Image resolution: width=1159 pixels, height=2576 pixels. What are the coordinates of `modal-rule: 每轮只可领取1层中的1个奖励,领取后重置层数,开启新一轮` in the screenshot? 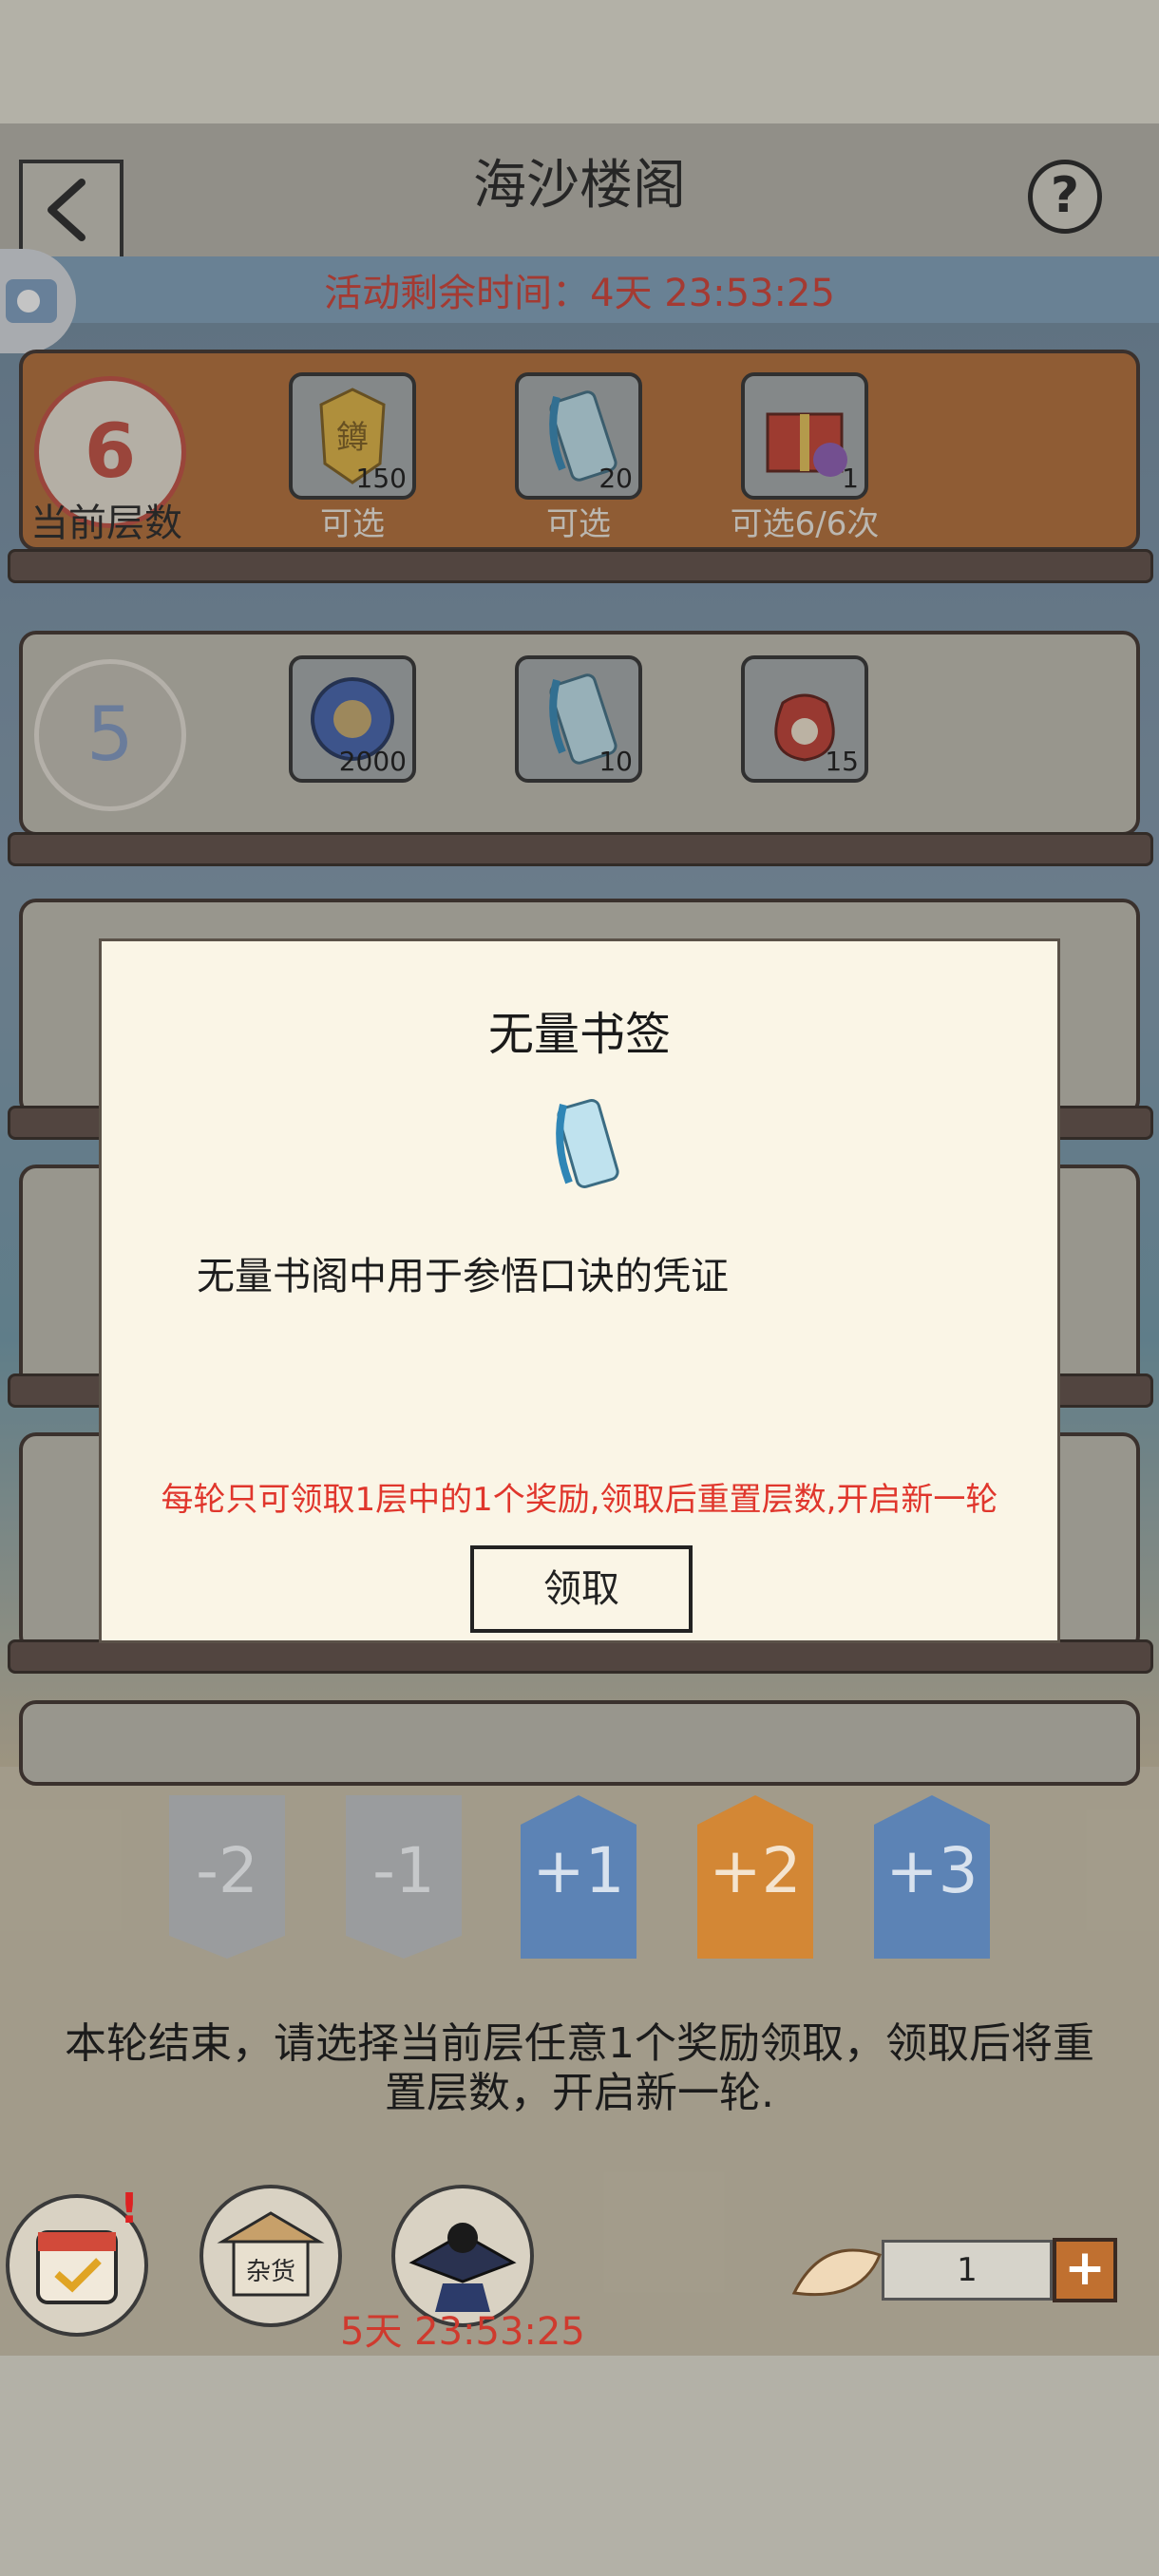 It's located at (579, 1500).